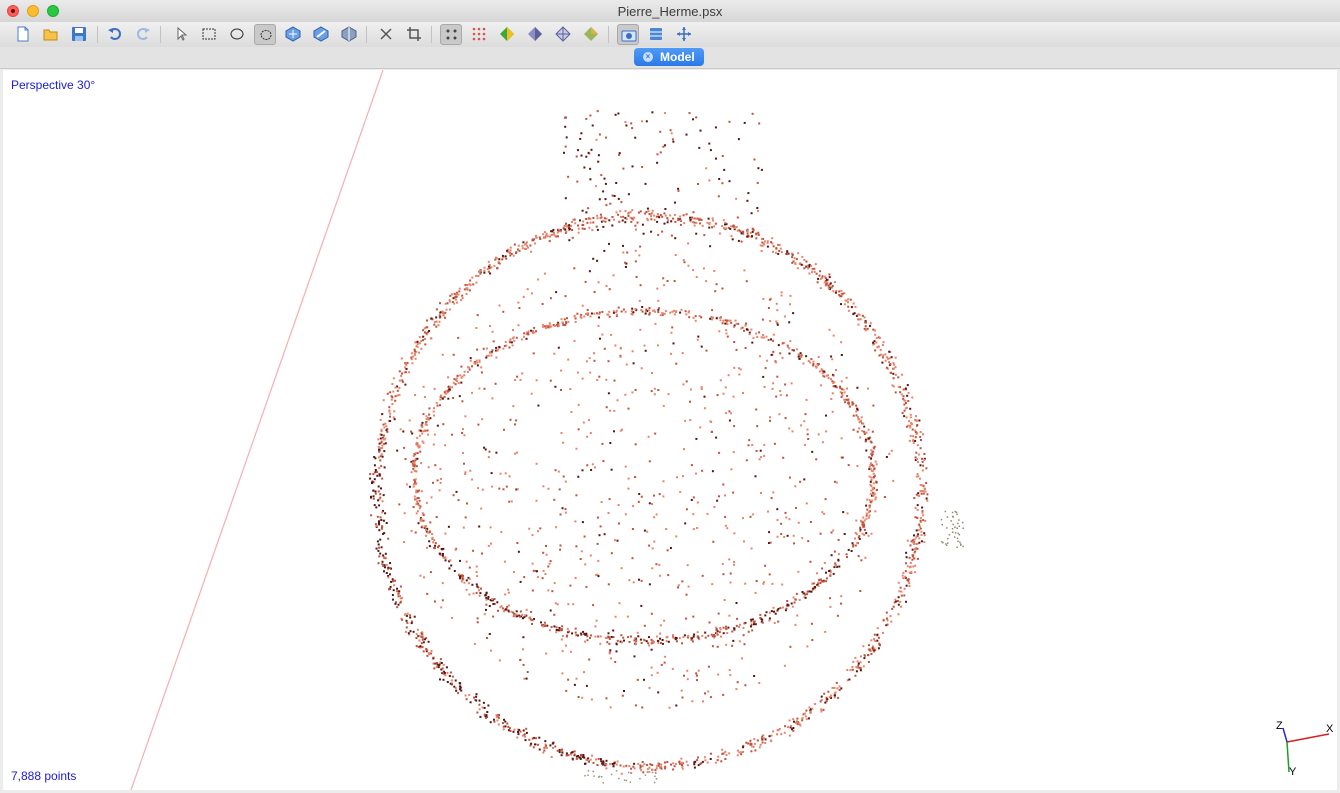 The width and height of the screenshot is (1340, 793). I want to click on document-tab-strip: × Model, so click(670, 58).